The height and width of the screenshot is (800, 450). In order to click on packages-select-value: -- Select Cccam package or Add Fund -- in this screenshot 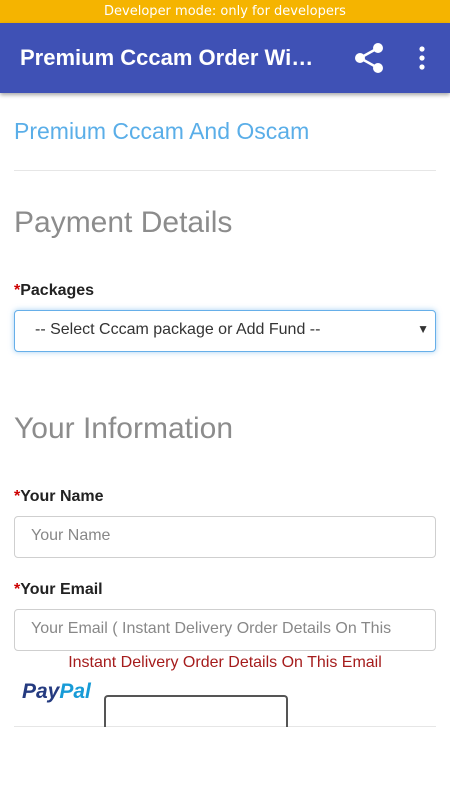, I will do `click(178, 329)`.